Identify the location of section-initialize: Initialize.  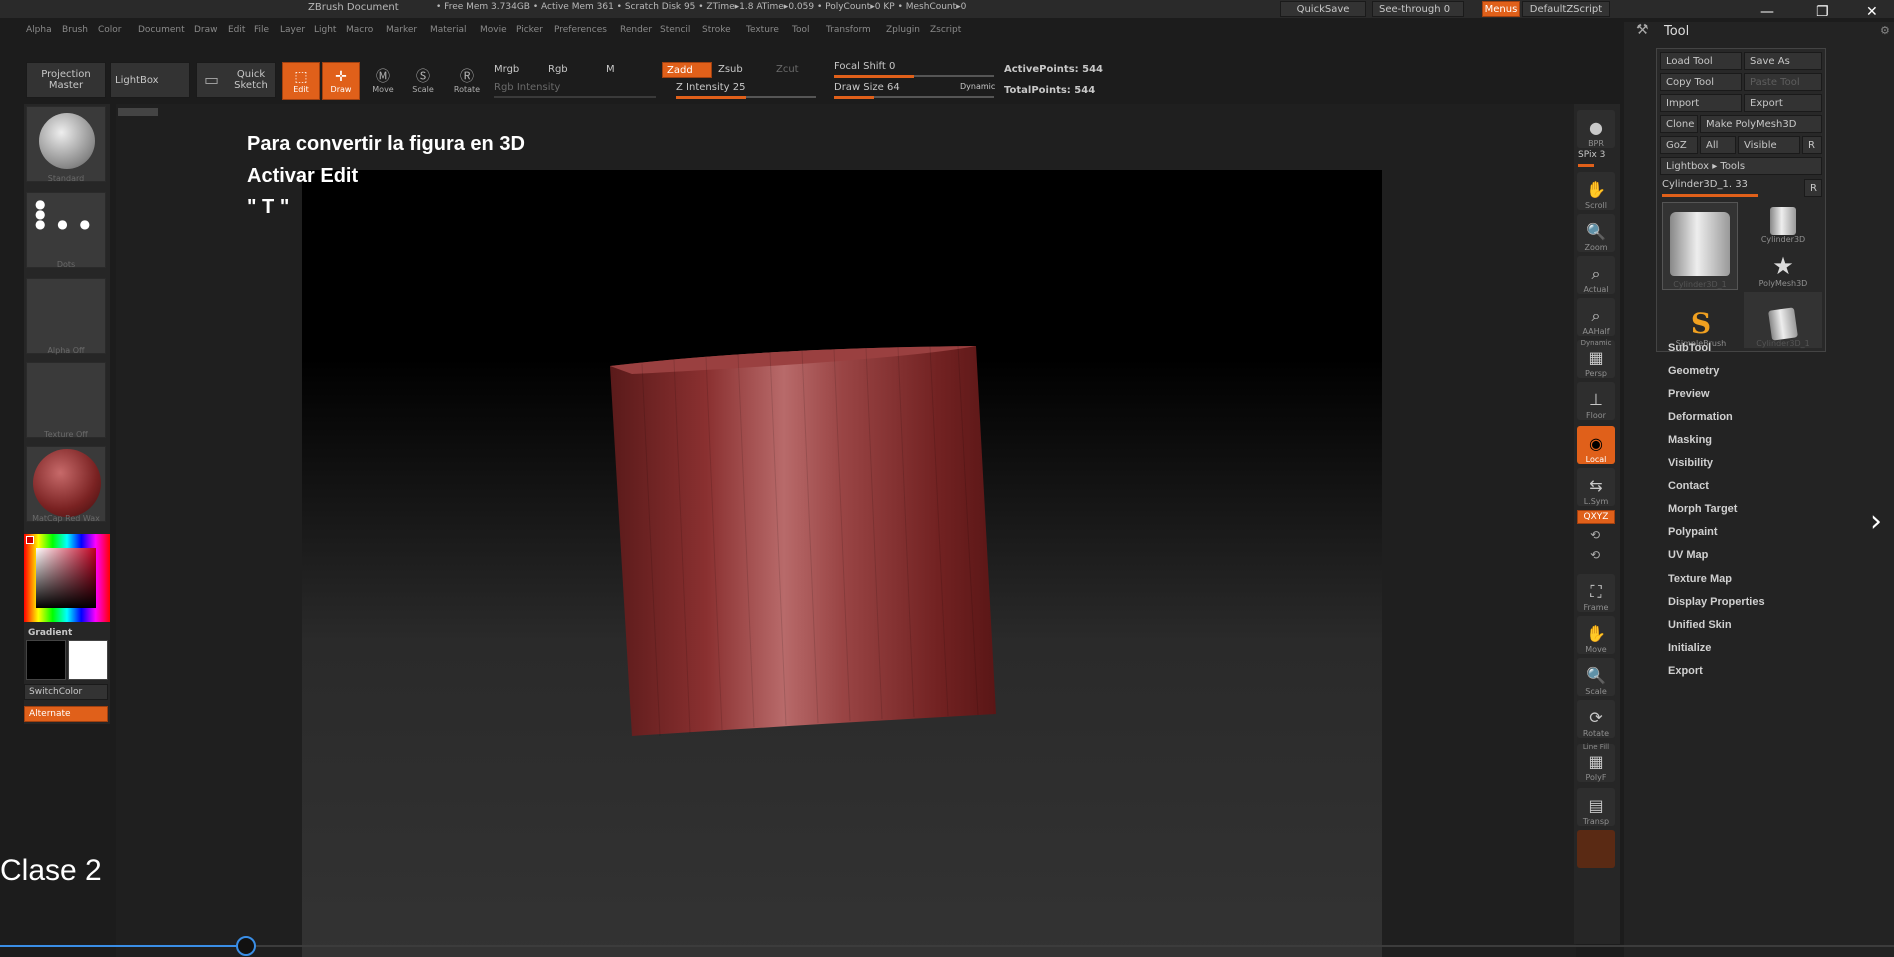
(1689, 648).